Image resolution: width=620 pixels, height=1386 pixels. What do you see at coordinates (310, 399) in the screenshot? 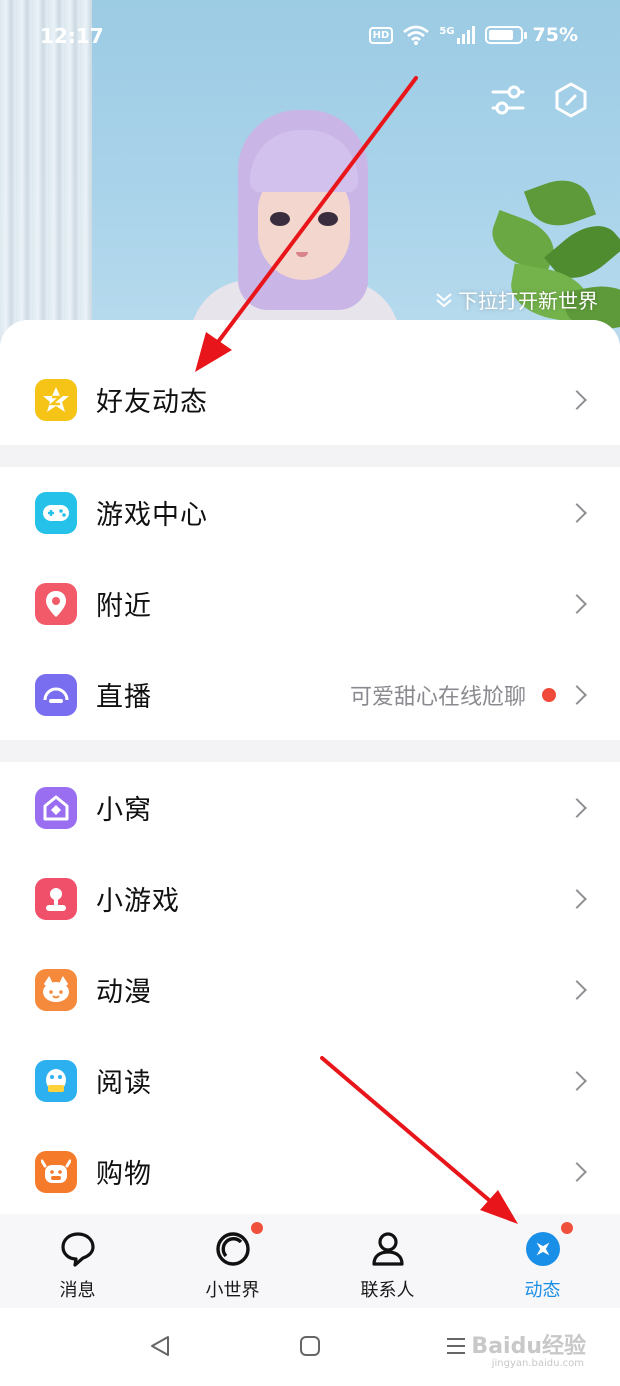
I see `menu-item-friend-feed: 好友动态` at bounding box center [310, 399].